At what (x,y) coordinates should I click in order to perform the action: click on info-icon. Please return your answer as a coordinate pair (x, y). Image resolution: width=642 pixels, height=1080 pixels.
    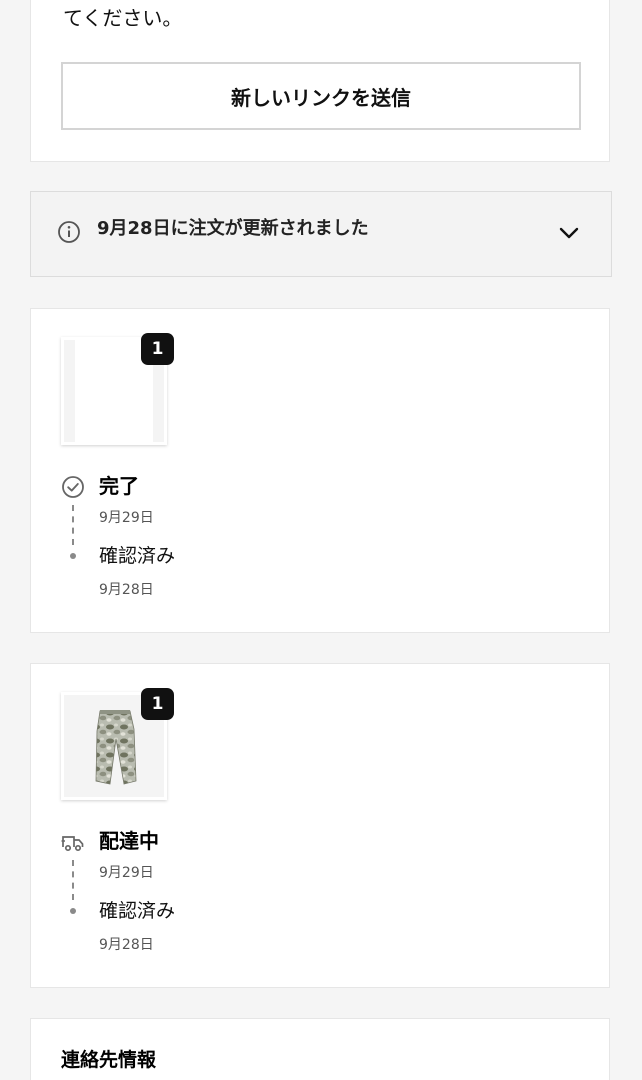
    Looking at the image, I should click on (69, 232).